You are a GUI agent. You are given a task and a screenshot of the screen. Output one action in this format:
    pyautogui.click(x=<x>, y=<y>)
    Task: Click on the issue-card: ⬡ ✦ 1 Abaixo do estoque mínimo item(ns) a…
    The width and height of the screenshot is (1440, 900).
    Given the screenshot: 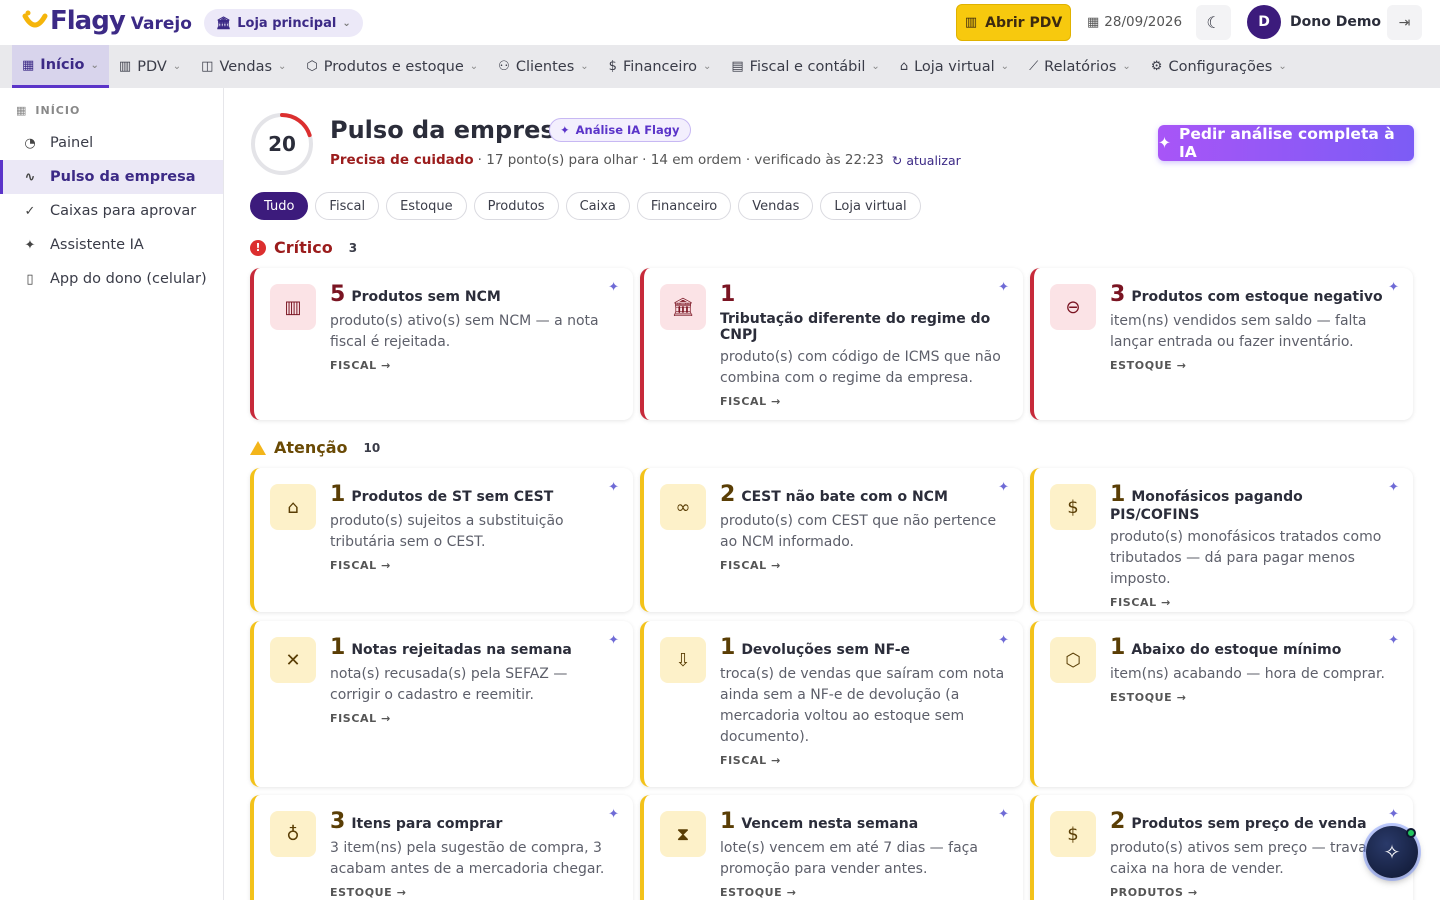 What is the action you would take?
    pyautogui.click(x=1221, y=704)
    